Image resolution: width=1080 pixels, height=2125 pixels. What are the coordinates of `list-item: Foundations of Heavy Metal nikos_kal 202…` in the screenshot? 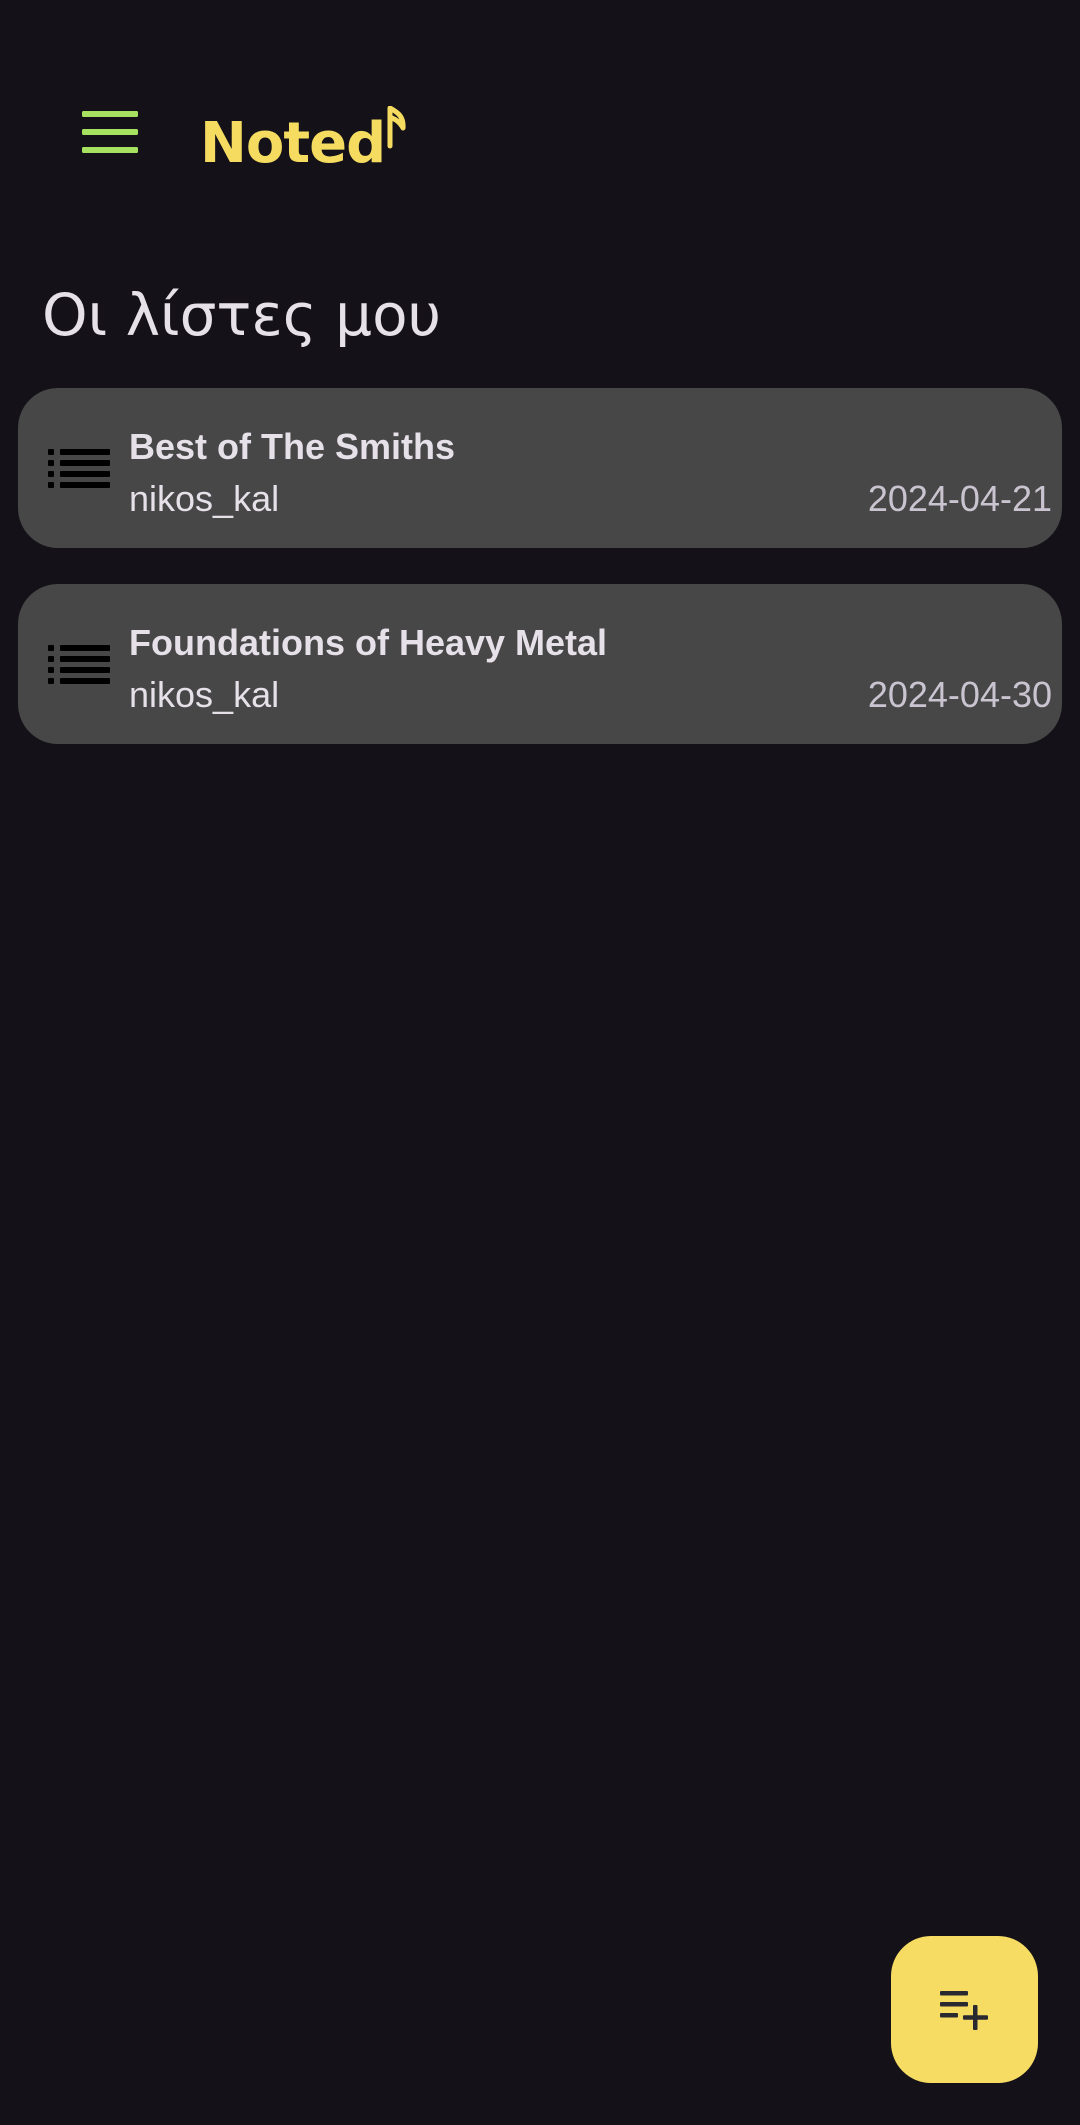 It's located at (540, 664).